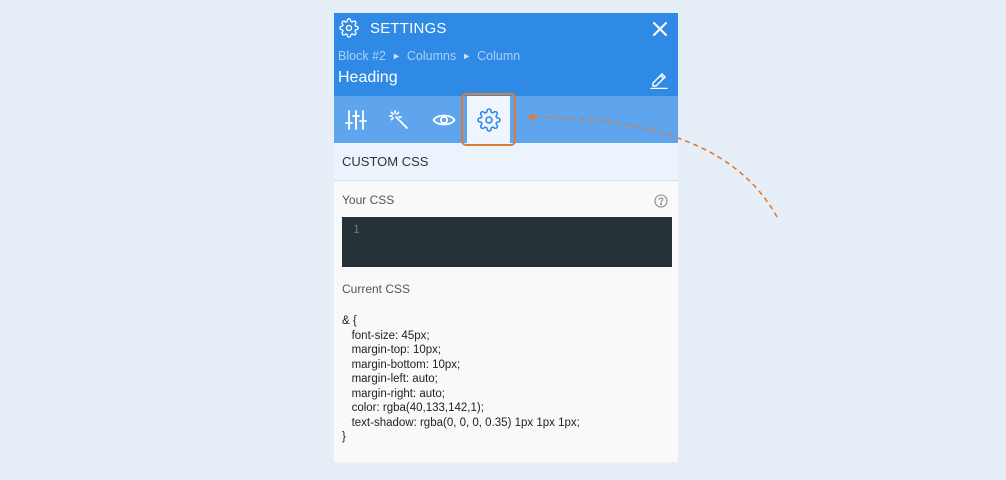 The image size is (1006, 480). I want to click on sliders-icon, so click(356, 119).